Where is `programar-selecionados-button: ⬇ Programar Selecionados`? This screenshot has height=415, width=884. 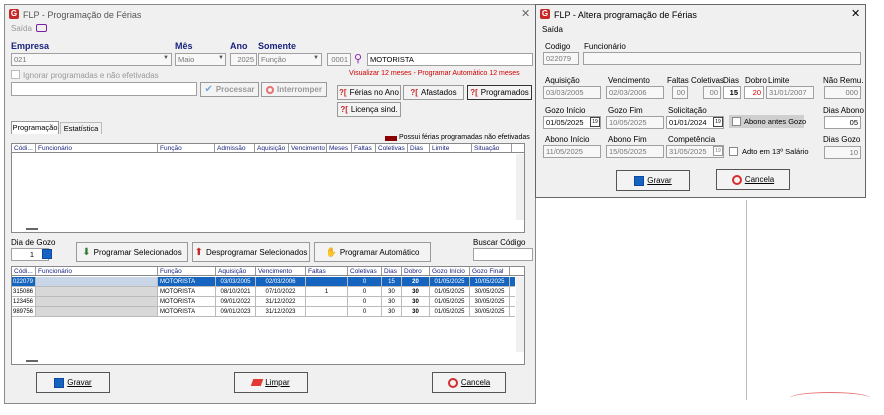 programar-selecionados-button: ⬇ Programar Selecionados is located at coordinates (132, 252).